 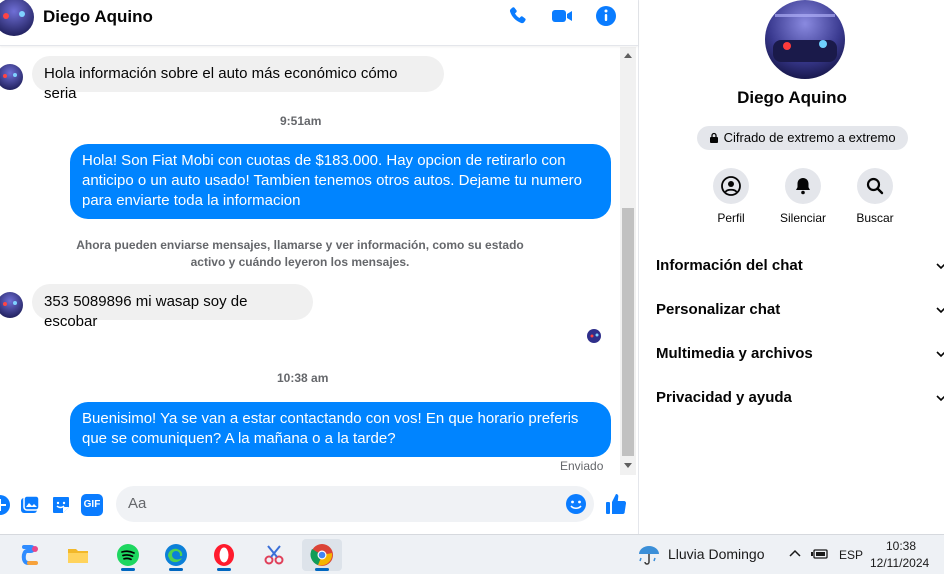 I want to click on section-label: Privacidad y ayuda, so click(x=724, y=397).